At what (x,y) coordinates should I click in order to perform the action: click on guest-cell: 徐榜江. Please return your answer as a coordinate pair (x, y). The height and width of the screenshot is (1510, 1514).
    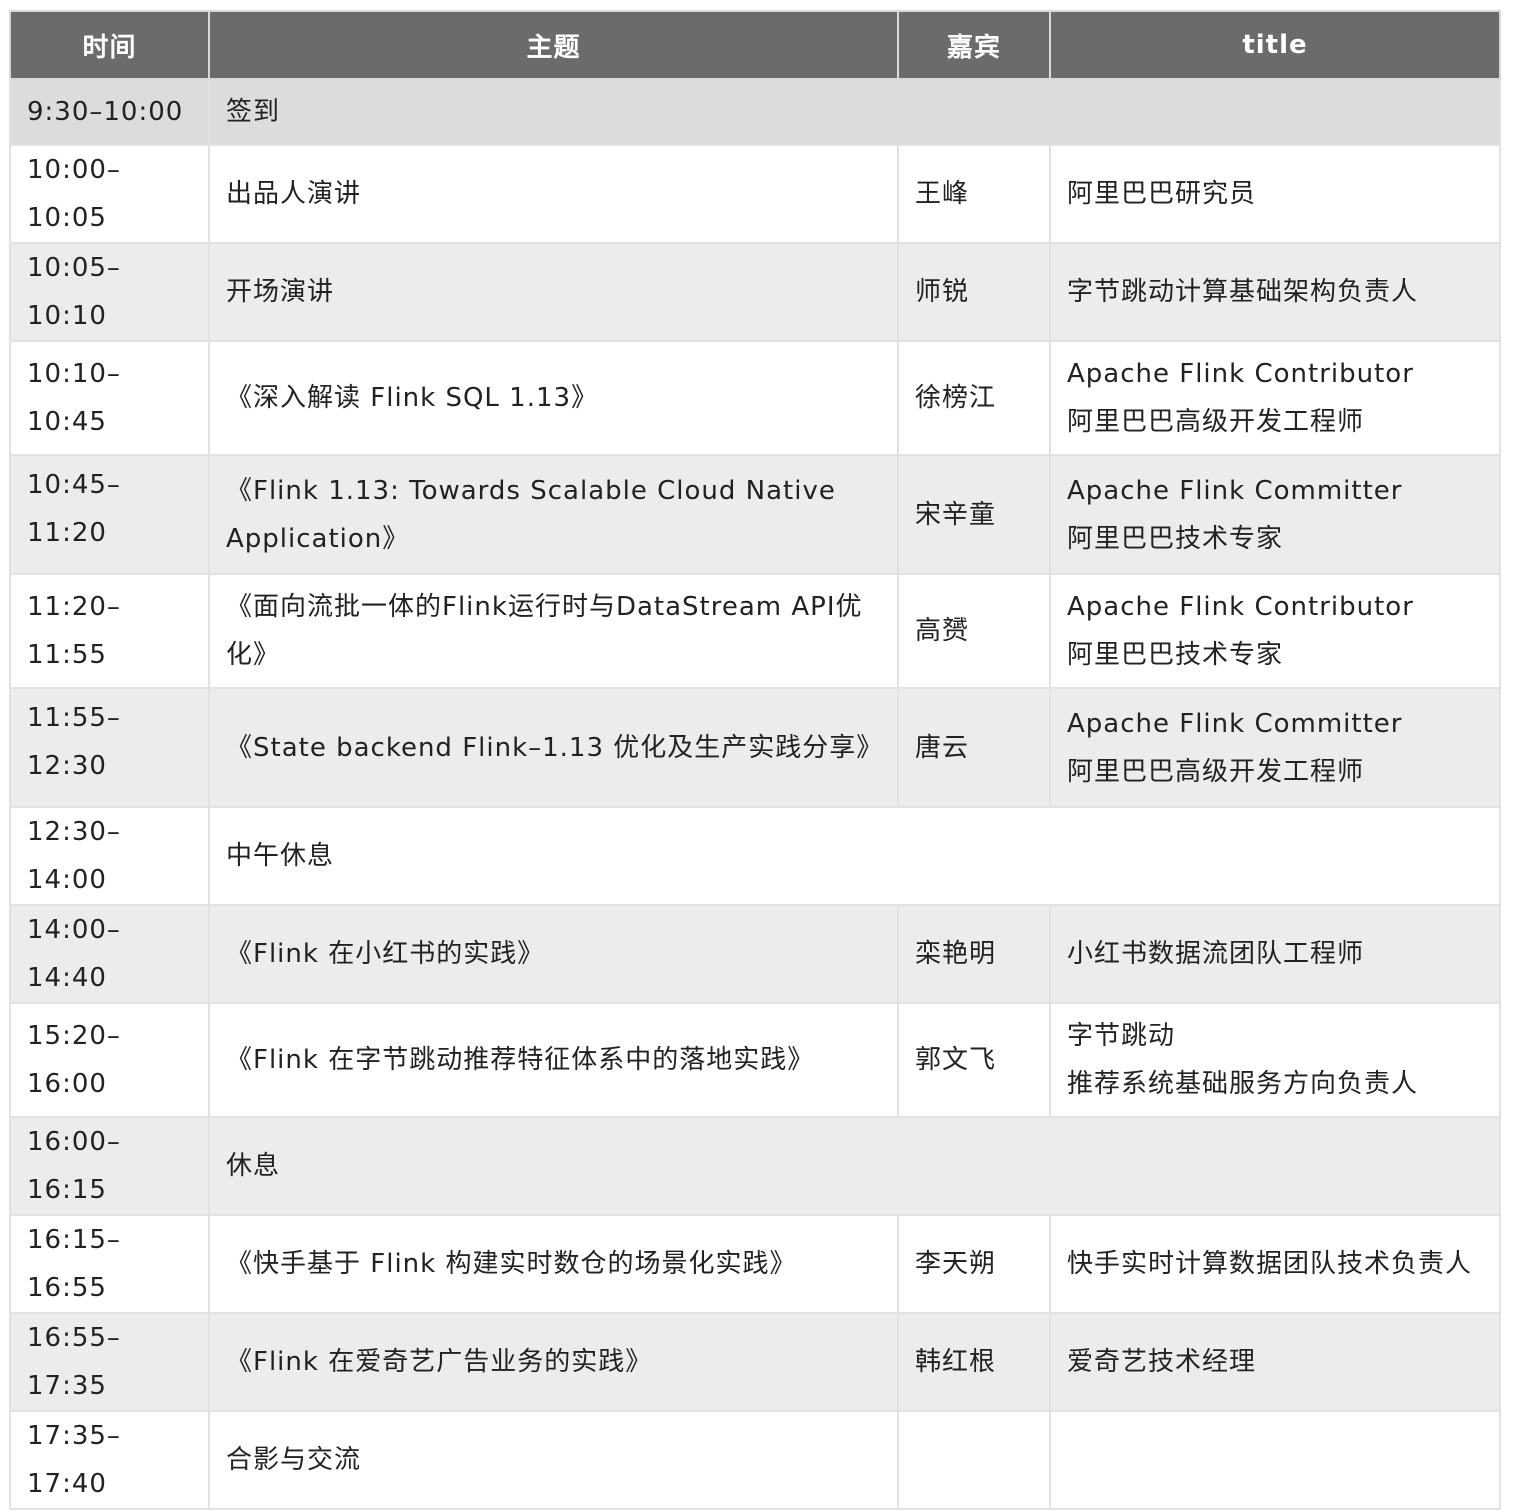
    Looking at the image, I should click on (974, 398).